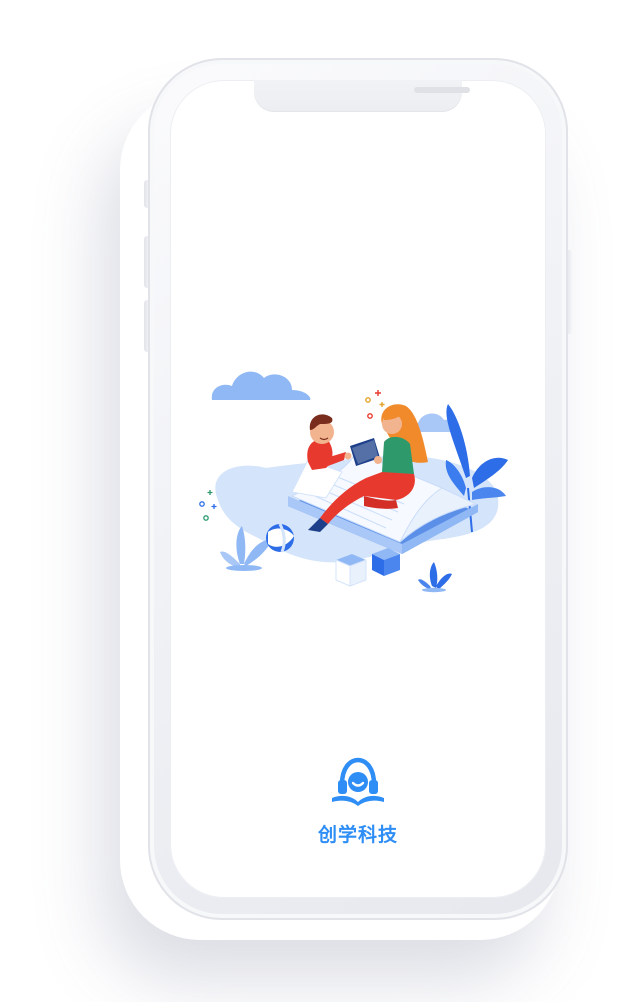 The width and height of the screenshot is (622, 1002). Describe the element at coordinates (362, 96) in the screenshot. I see `notch` at that location.